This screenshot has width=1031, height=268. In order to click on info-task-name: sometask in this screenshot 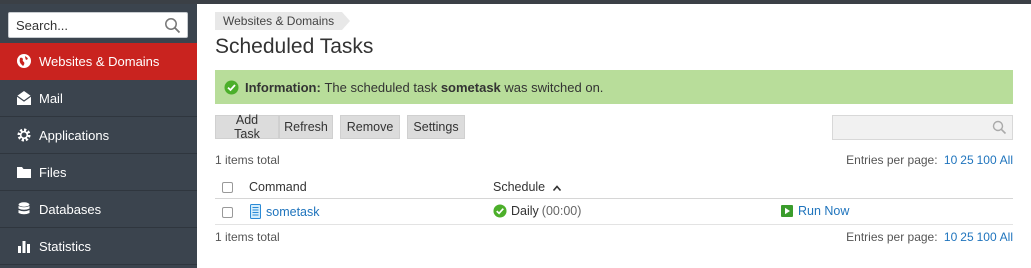, I will do `click(470, 87)`.